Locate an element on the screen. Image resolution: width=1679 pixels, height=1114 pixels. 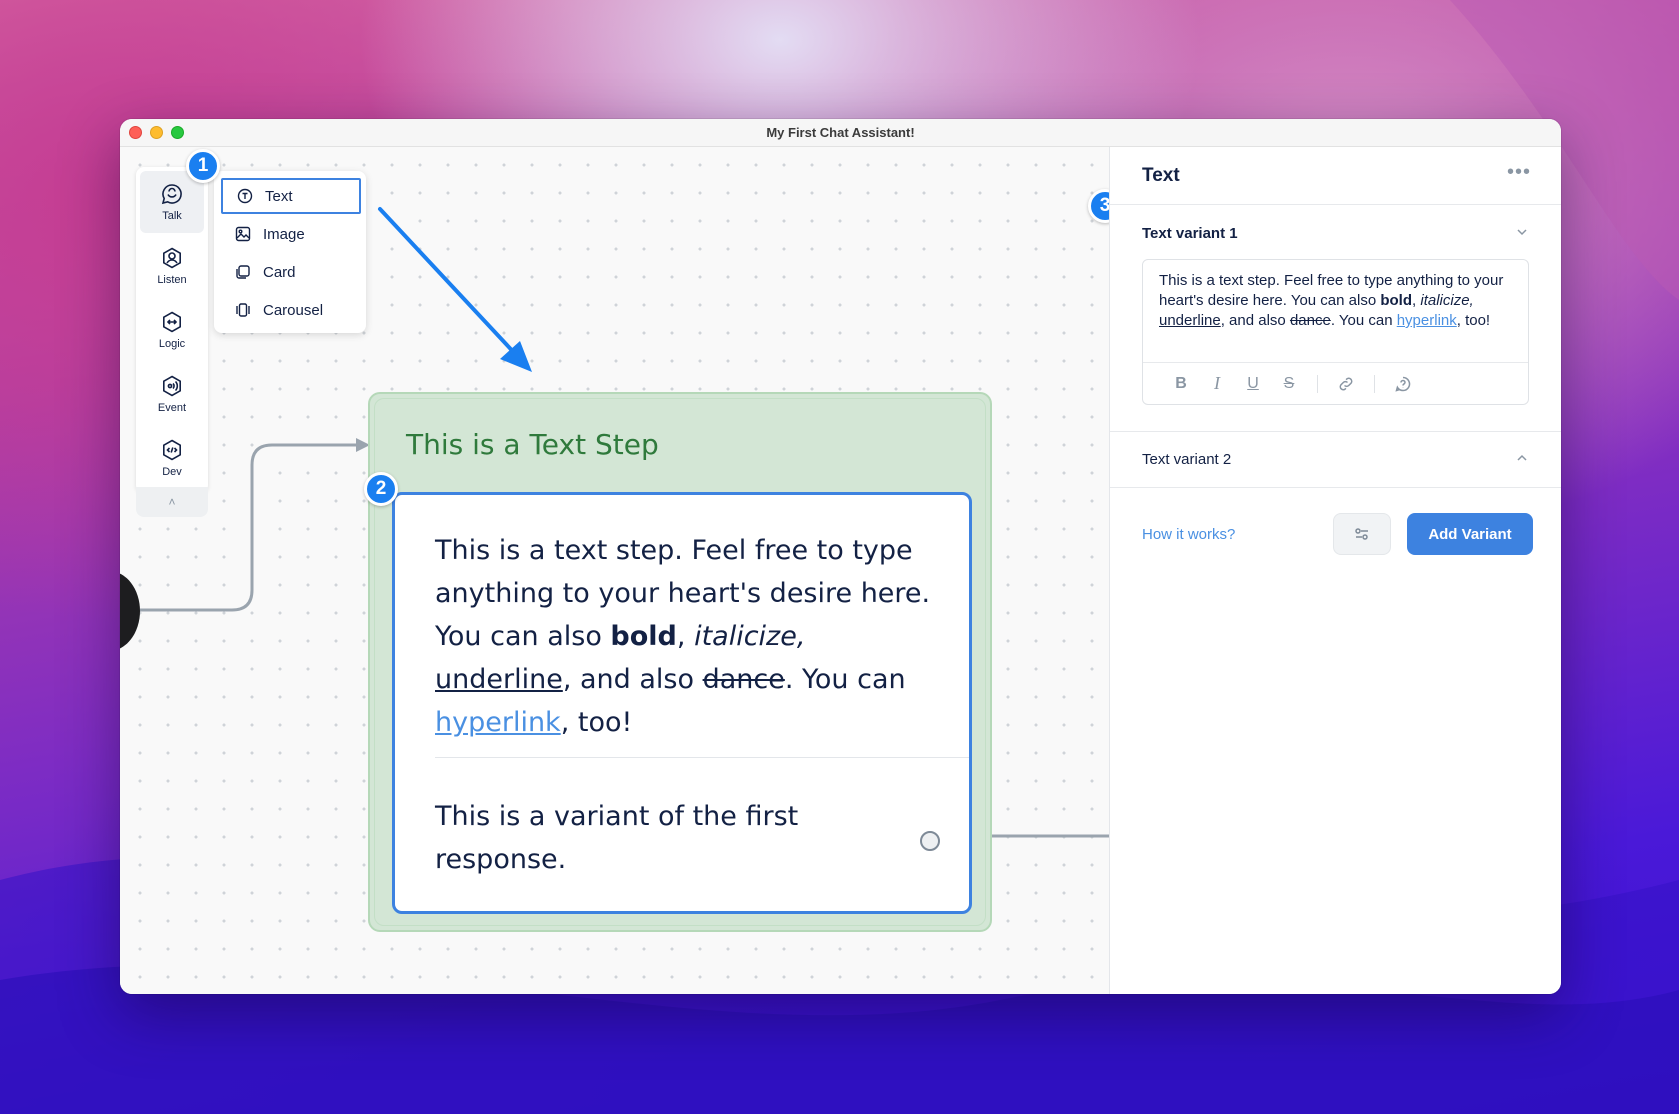
text-circle-icon is located at coordinates (245, 196).